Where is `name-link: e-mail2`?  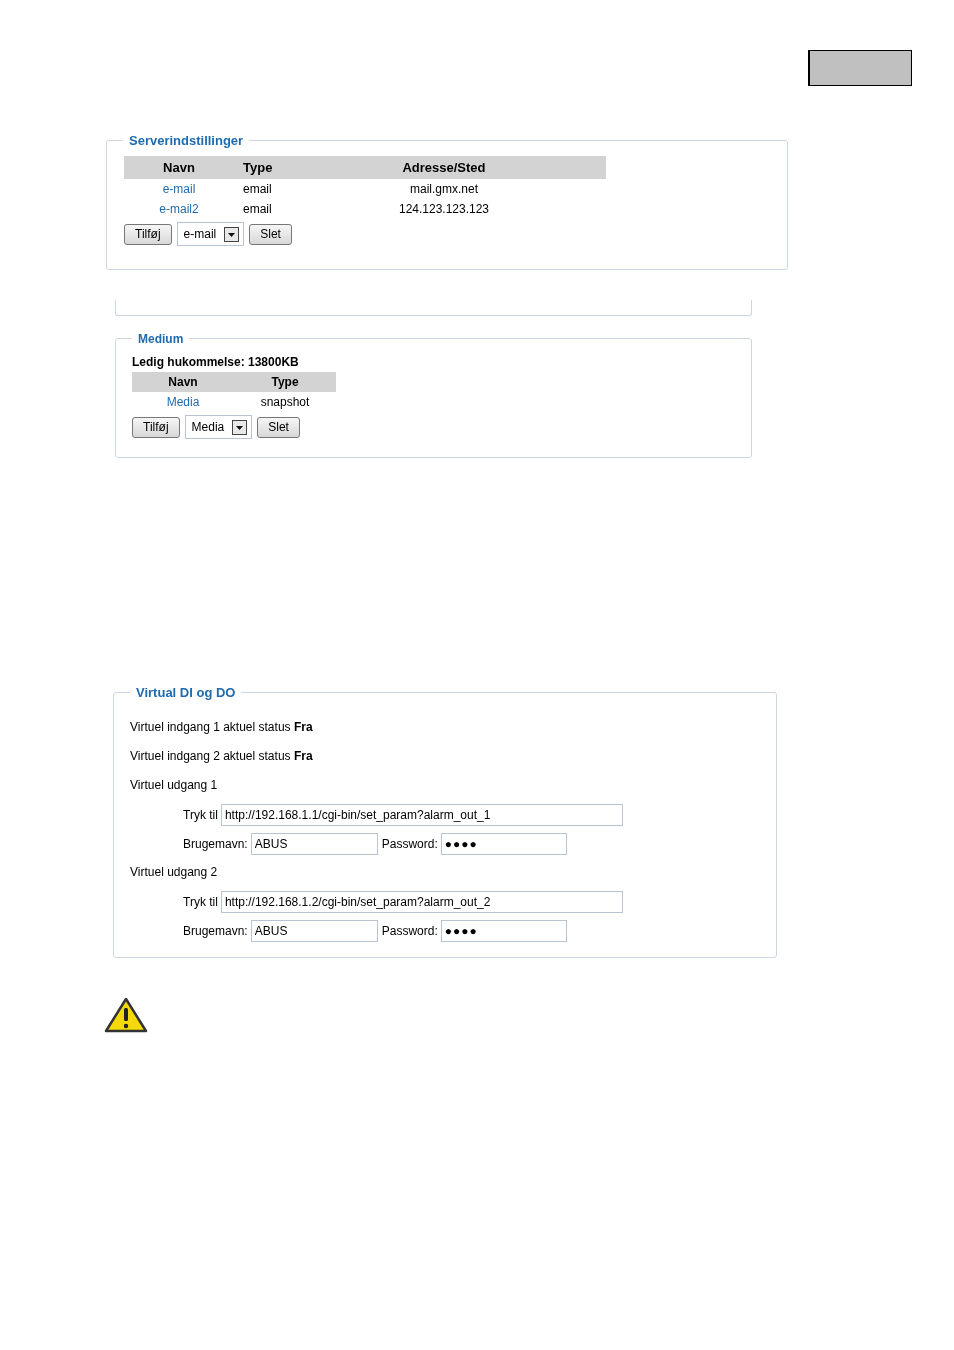 name-link: e-mail2 is located at coordinates (179, 209).